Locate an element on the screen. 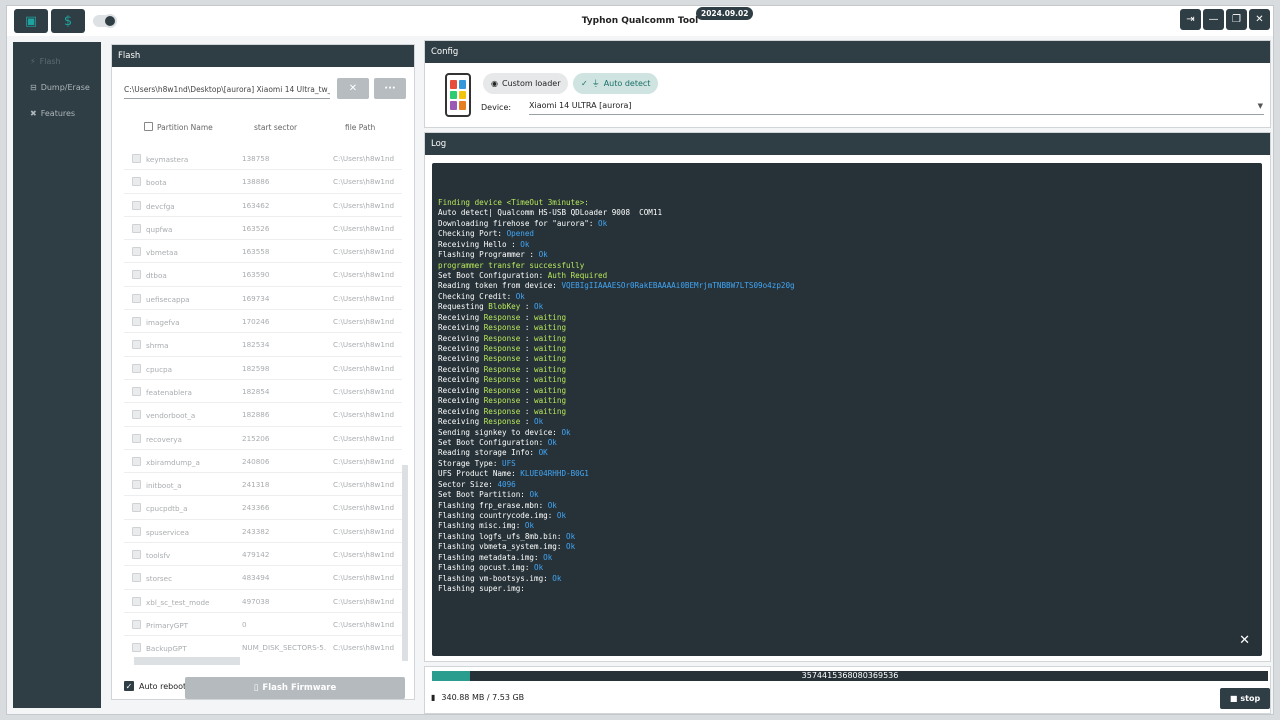 This screenshot has height=720, width=1280. log-line: Flashing frp_erase.mbn: Ok is located at coordinates (850, 506).